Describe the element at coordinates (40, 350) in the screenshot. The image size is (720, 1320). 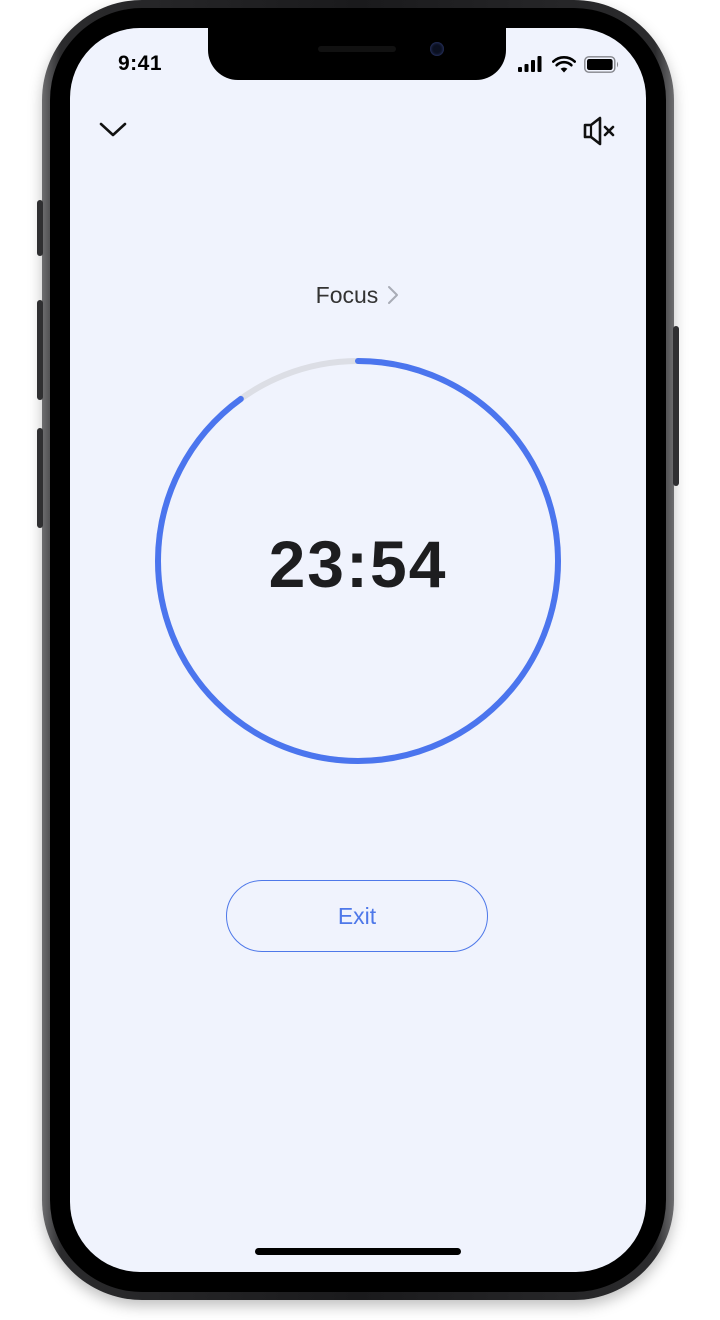
I see `volume-up-button` at that location.